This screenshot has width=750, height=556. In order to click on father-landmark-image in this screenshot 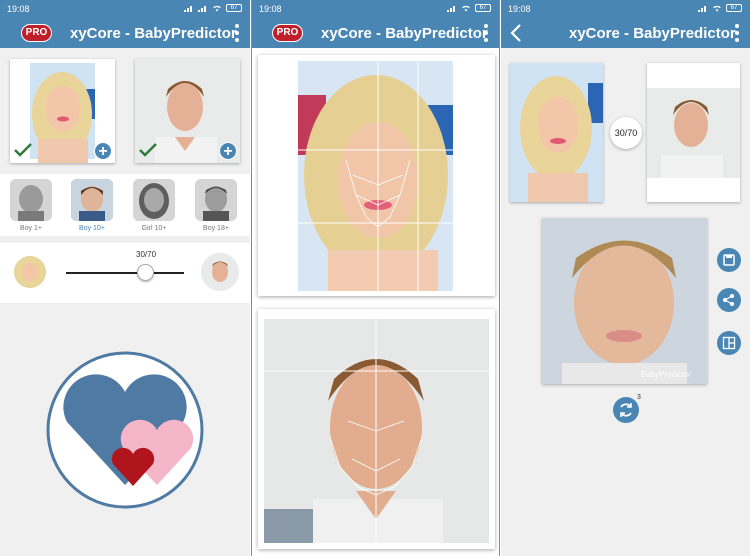, I will do `click(376, 431)`.